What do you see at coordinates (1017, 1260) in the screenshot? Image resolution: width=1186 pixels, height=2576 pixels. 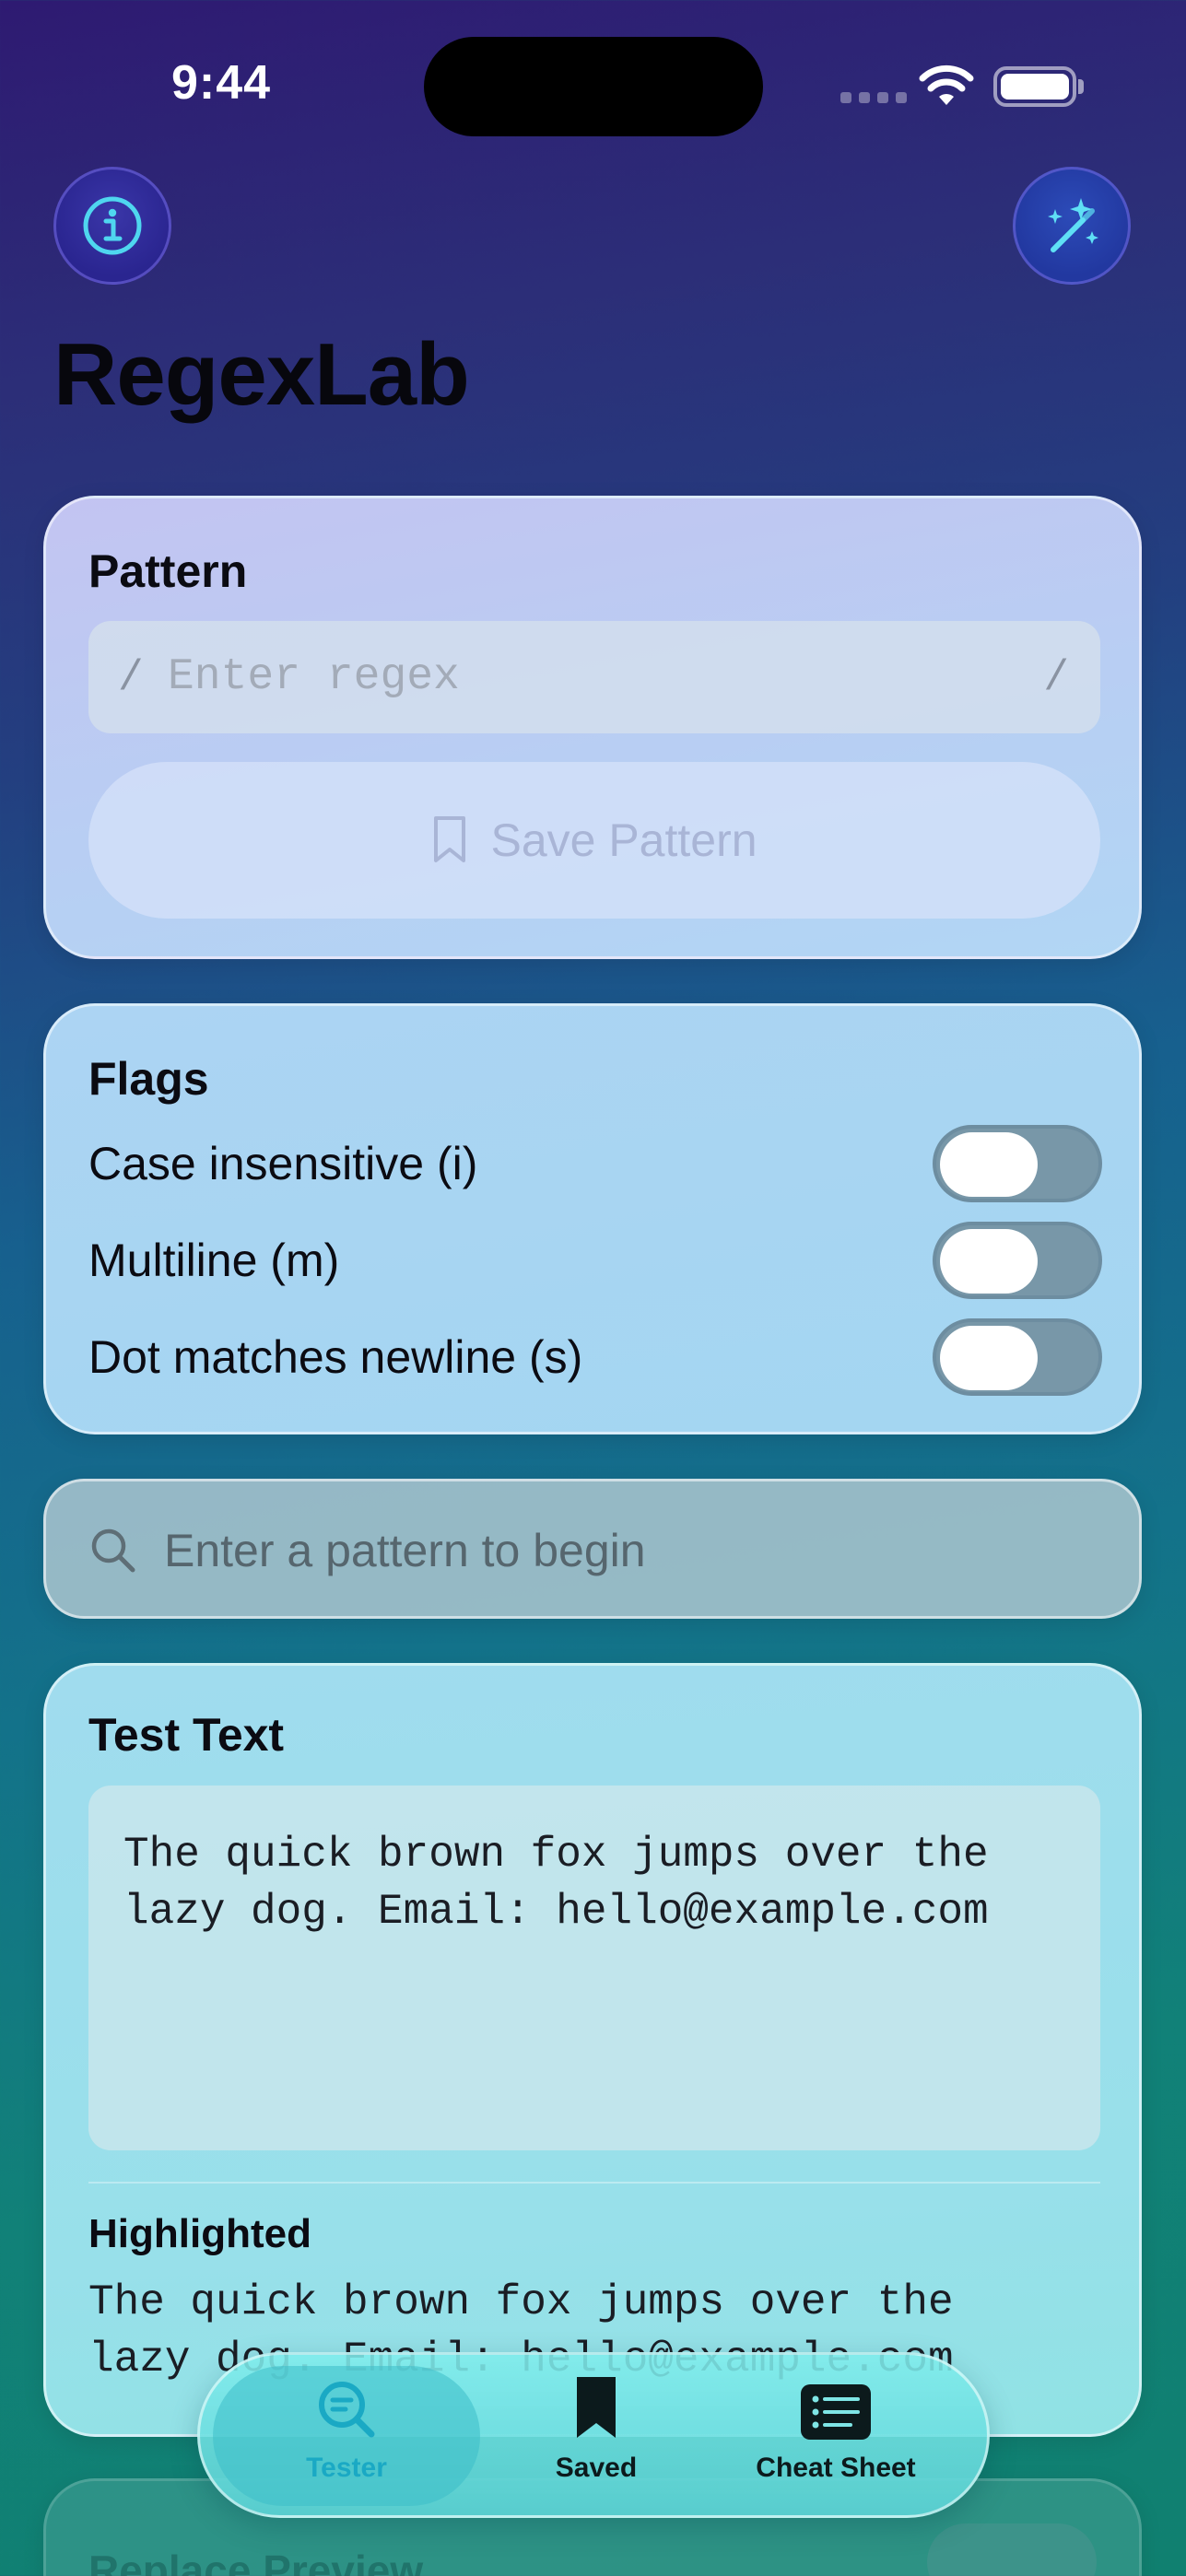 I see `multiline-toggle` at bounding box center [1017, 1260].